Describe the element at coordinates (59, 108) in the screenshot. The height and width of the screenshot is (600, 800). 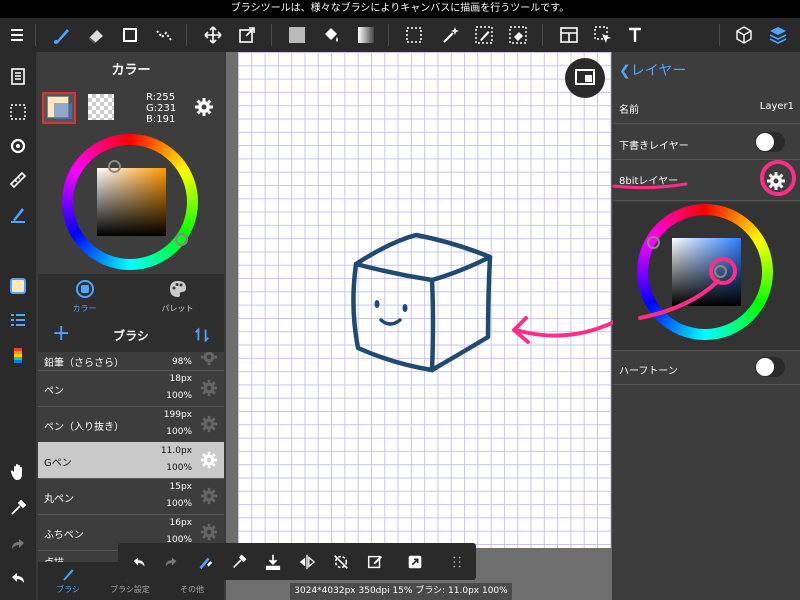
I see `main-color-swatch` at that location.